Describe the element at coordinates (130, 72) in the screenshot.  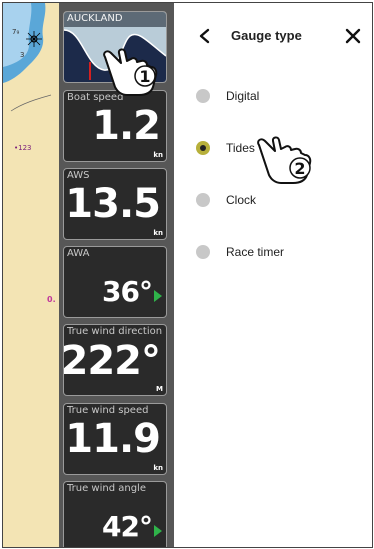
I see `tap-hand-icon-step-1: 1` at that location.